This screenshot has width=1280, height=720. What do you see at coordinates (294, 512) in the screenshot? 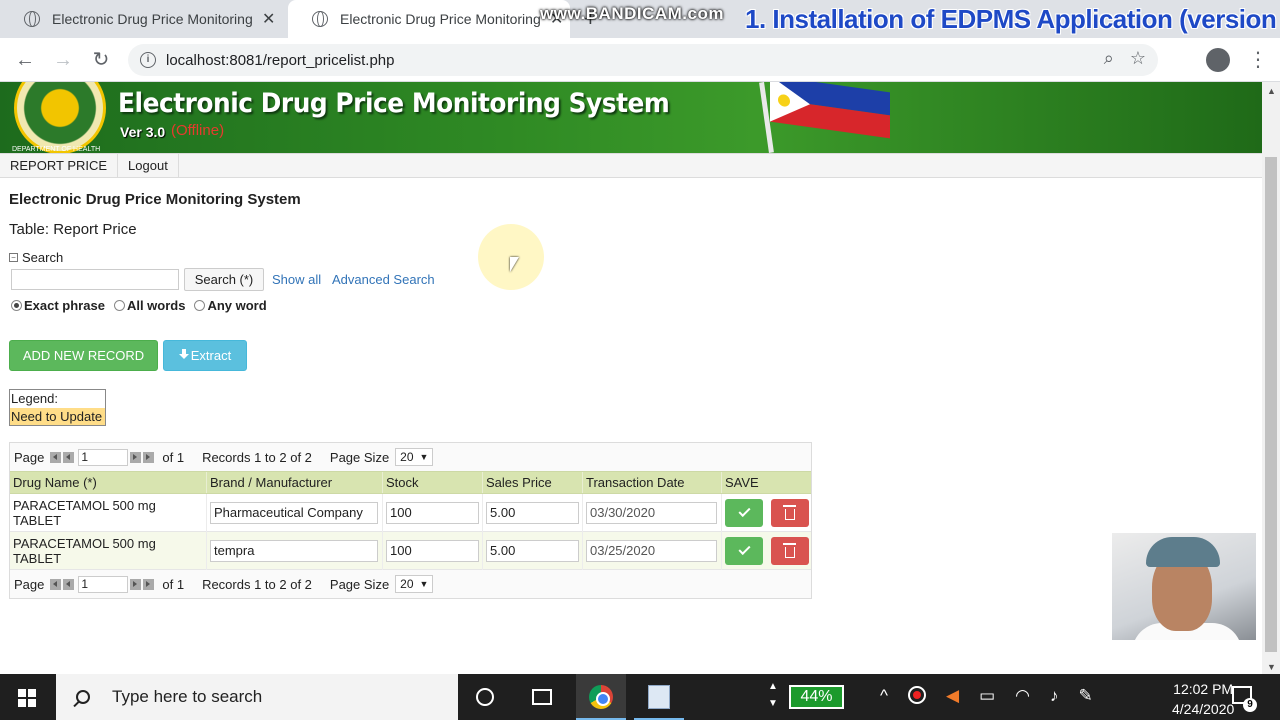
I see `brand-input: Pharmaceutical Company` at bounding box center [294, 512].